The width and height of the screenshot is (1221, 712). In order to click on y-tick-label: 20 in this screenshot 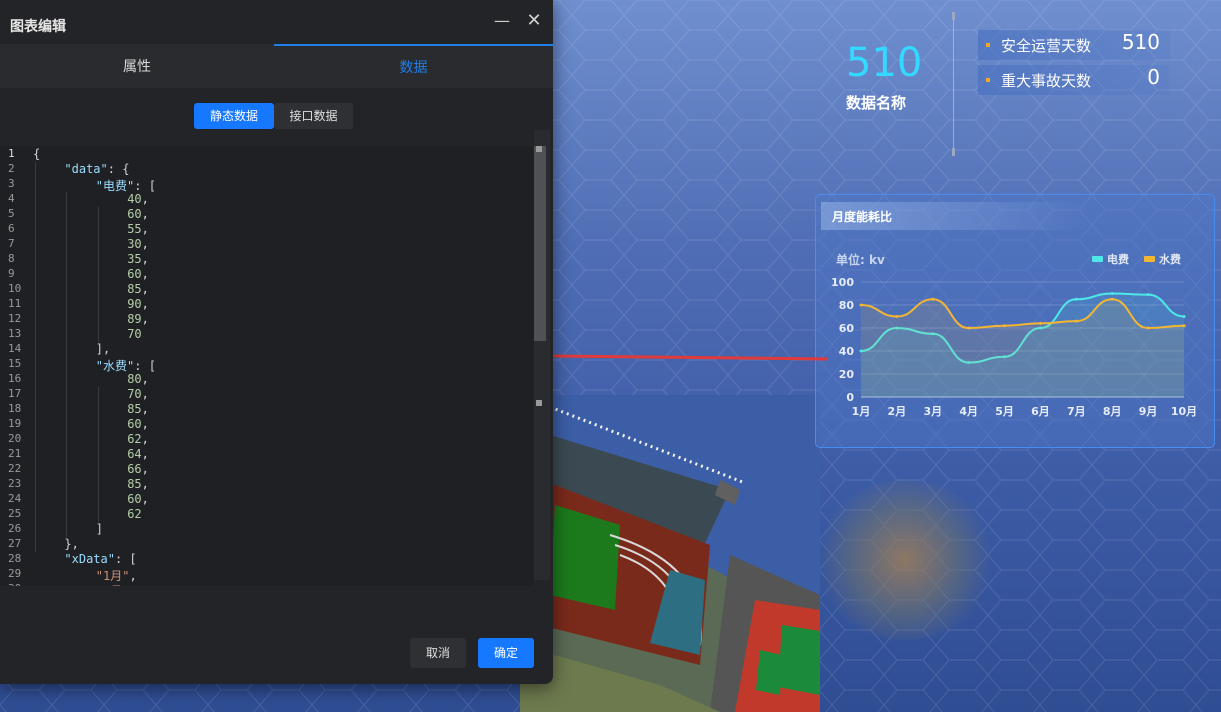, I will do `click(847, 374)`.